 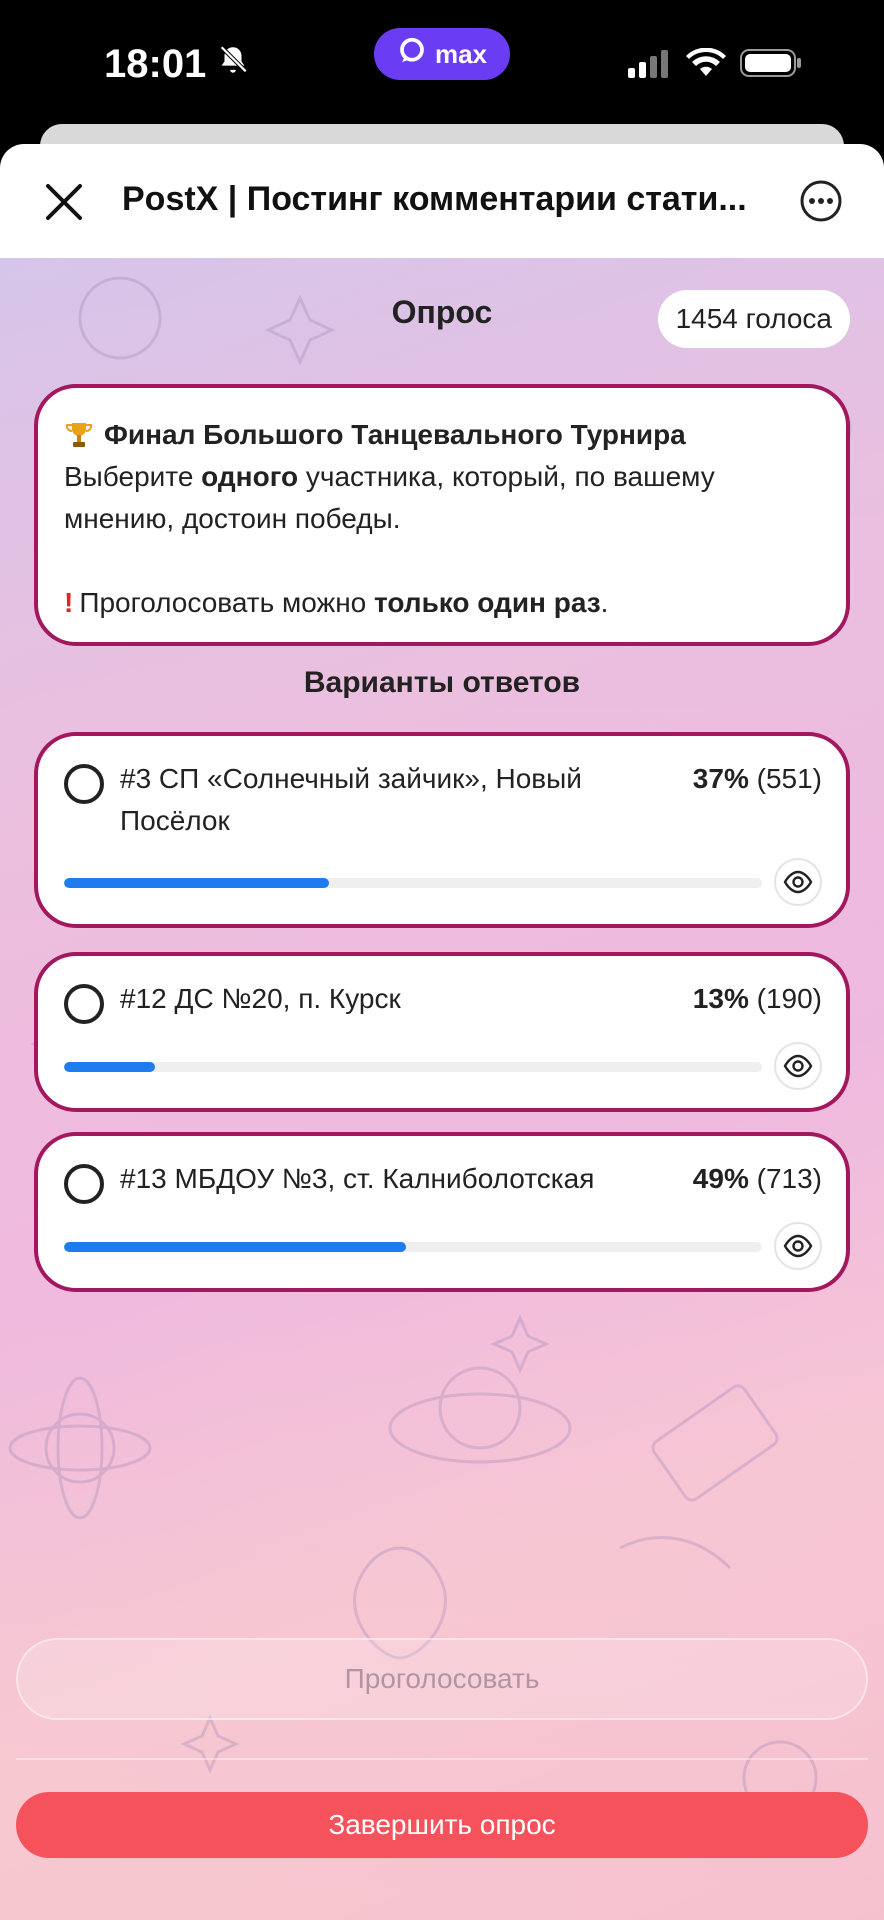 I want to click on note-suffix: ., so click(x=604, y=602).